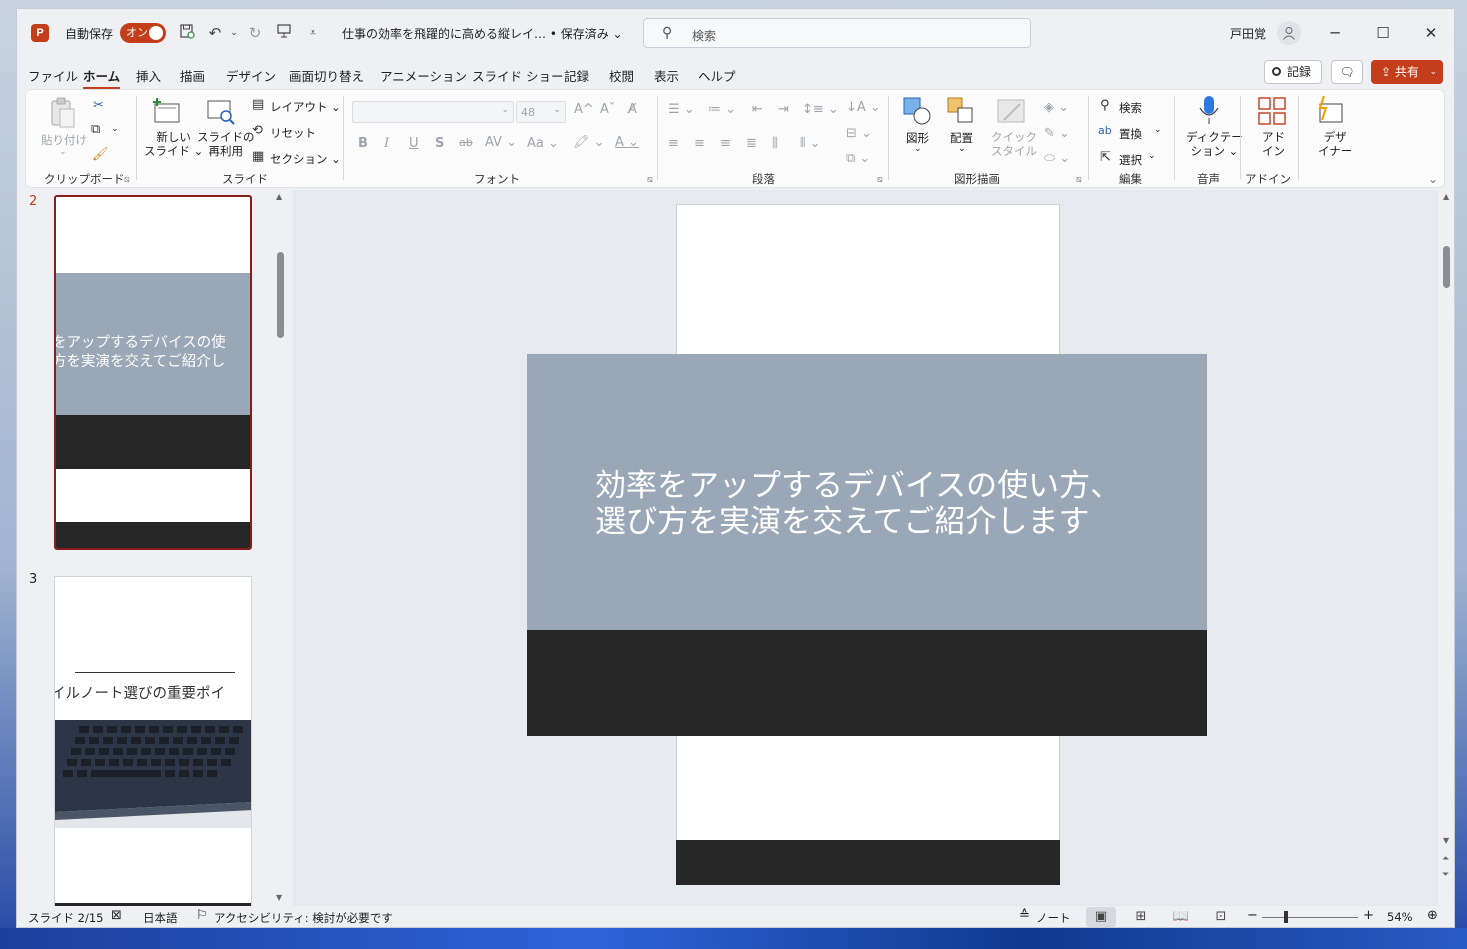 This screenshot has width=1467, height=949. What do you see at coordinates (1079, 180) in the screenshot?
I see `drawing-expander-icon: ⧅` at bounding box center [1079, 180].